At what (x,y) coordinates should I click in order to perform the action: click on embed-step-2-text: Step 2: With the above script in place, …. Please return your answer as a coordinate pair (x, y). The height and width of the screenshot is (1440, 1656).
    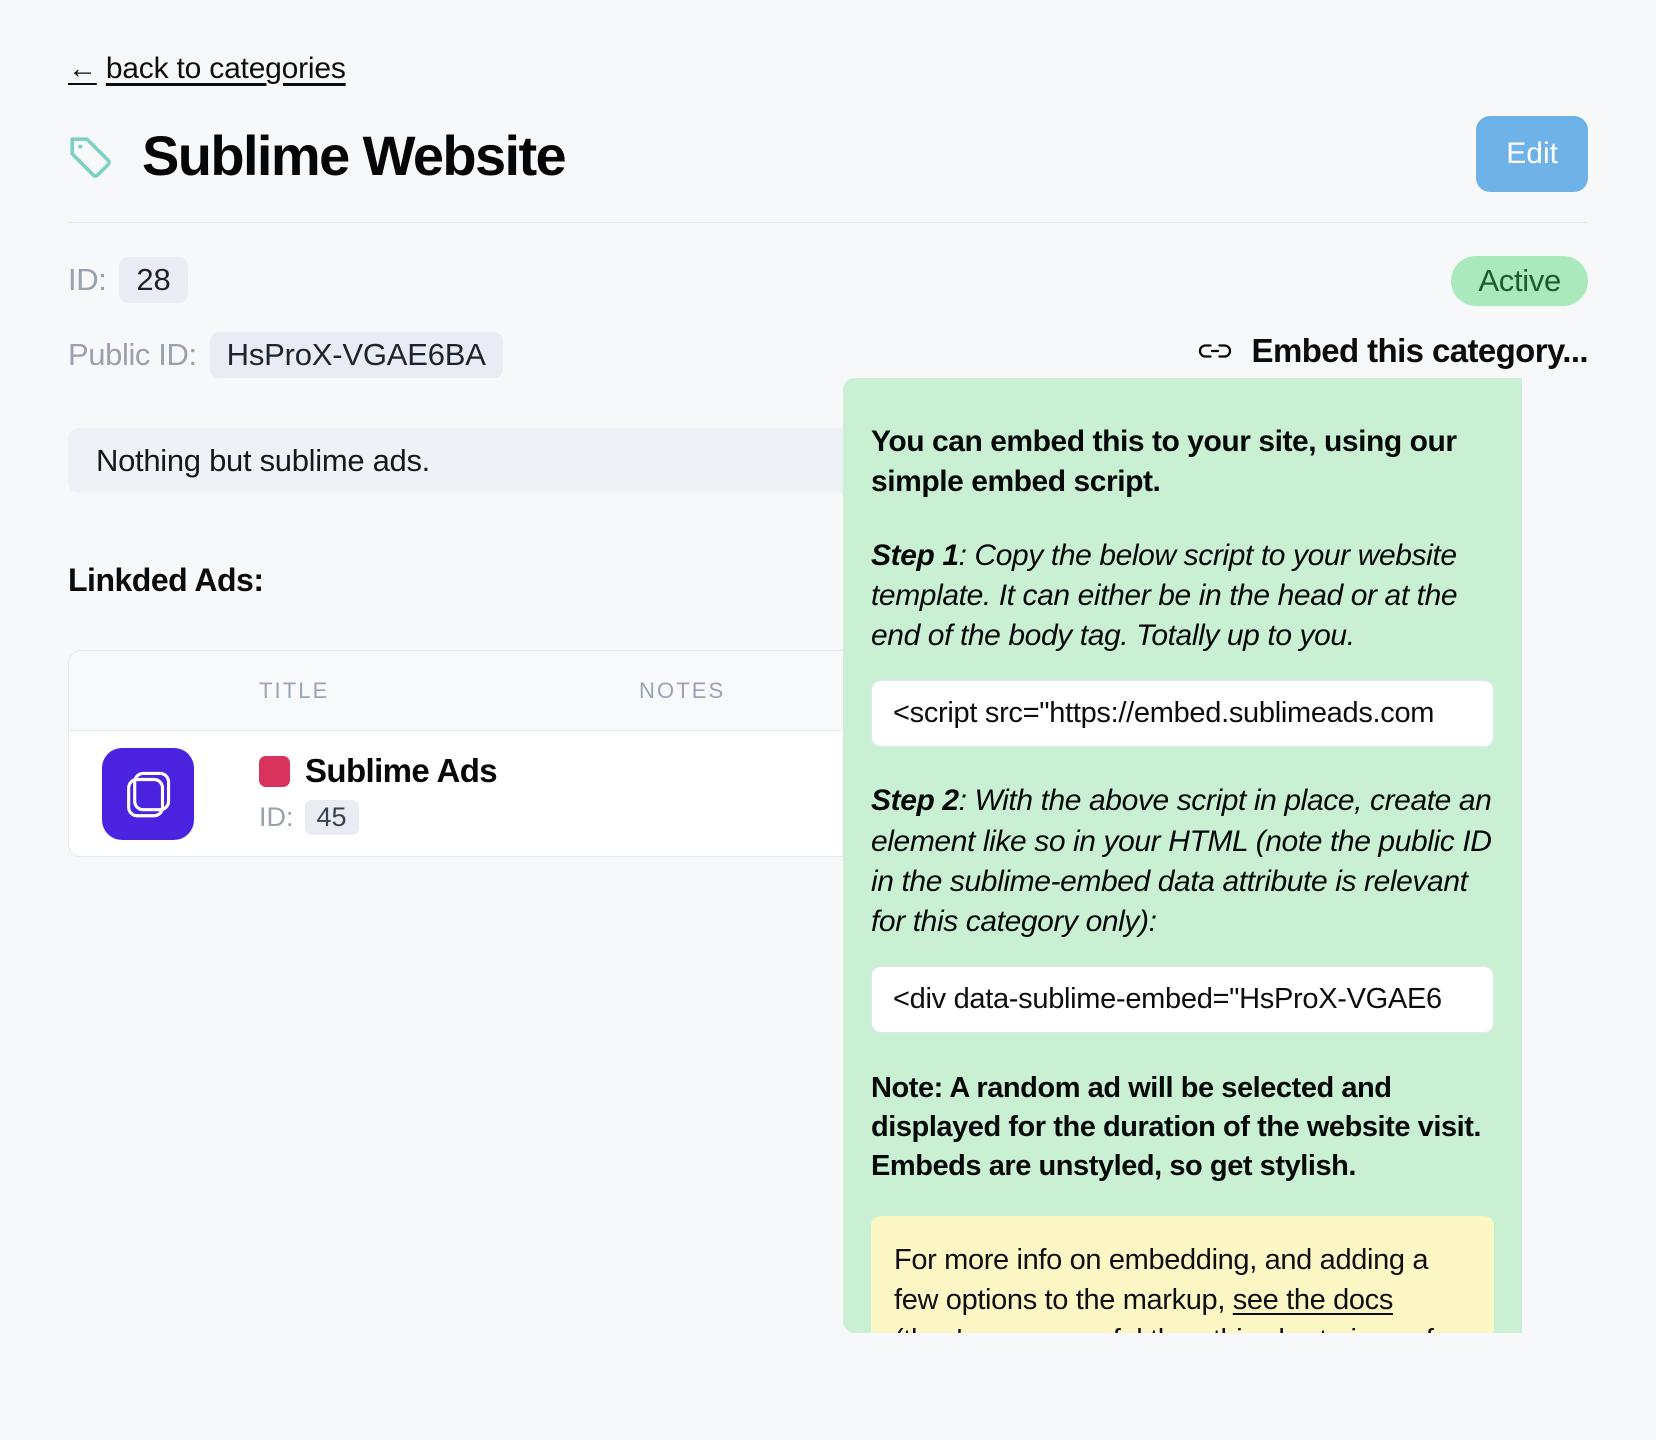
    Looking at the image, I should click on (1182, 861).